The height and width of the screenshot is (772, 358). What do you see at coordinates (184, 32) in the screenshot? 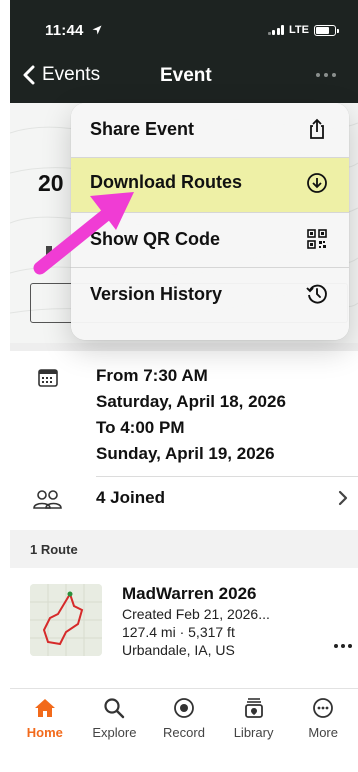
I see `status-bar: 11:44 LTE` at bounding box center [184, 32].